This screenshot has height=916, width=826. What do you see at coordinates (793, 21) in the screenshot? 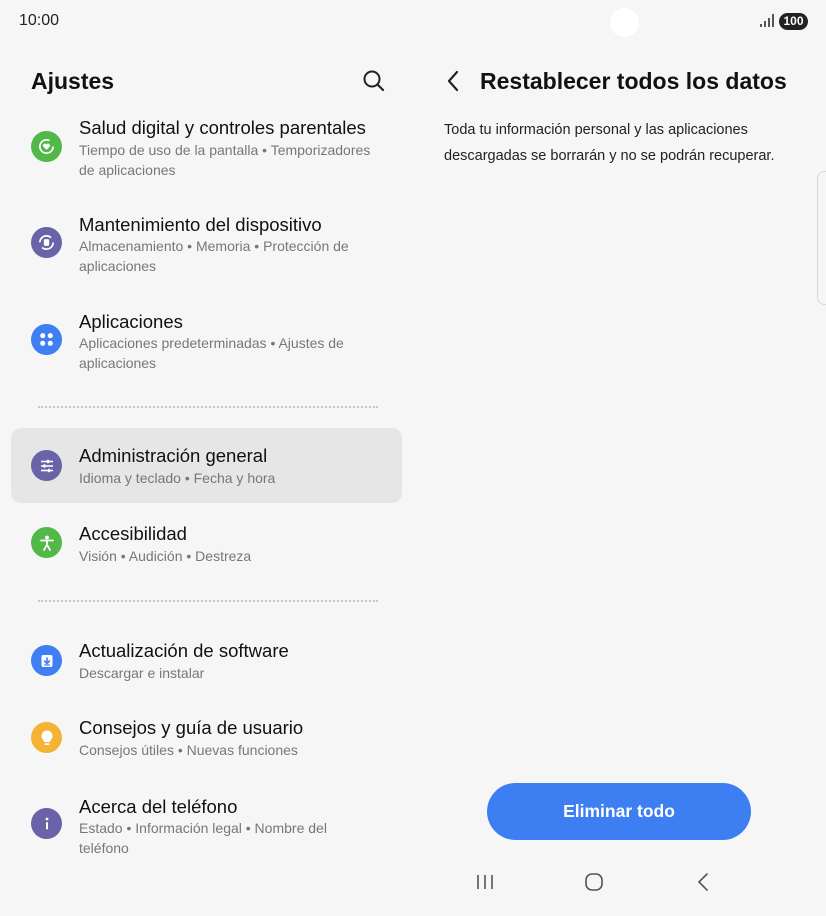
I see `battery-badge: 100` at bounding box center [793, 21].